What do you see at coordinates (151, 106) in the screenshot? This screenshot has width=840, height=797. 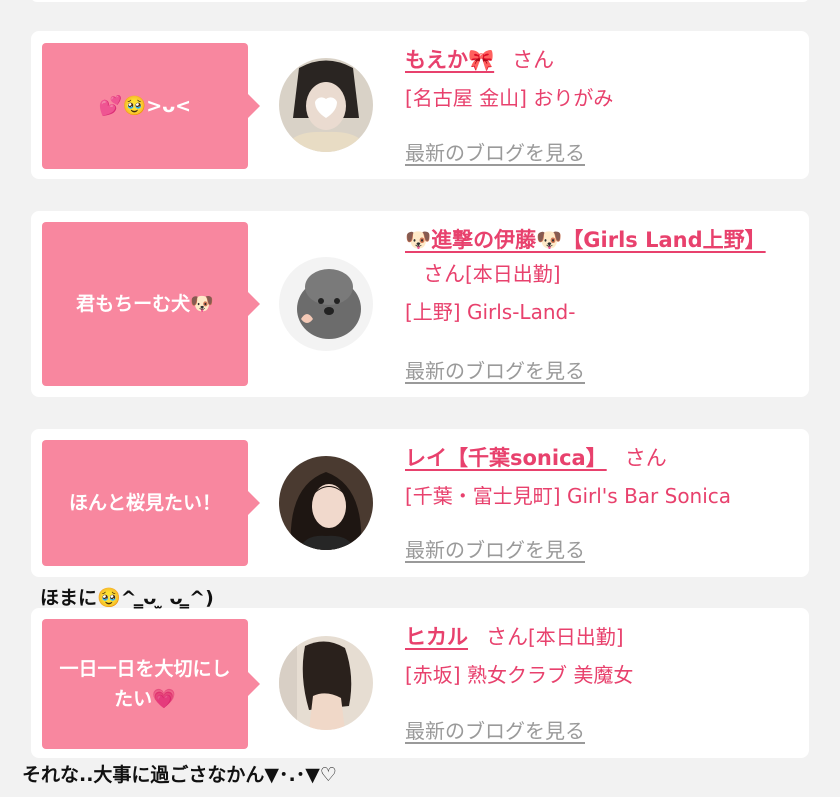 I see `comment-bubble: 💕🥹>ᴗ<` at bounding box center [151, 106].